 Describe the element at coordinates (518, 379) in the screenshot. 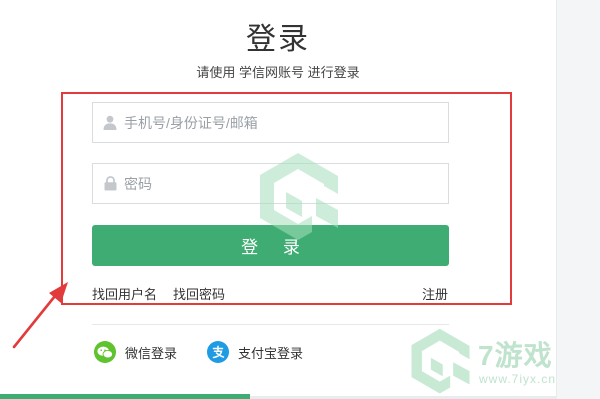

I see `watermark-url: www.7iyx.cn` at that location.